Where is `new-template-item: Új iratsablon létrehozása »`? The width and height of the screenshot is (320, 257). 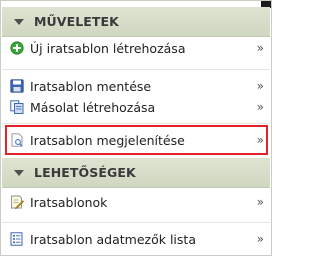 new-template-item: Új iratsablon létrehozása » is located at coordinates (136, 48).